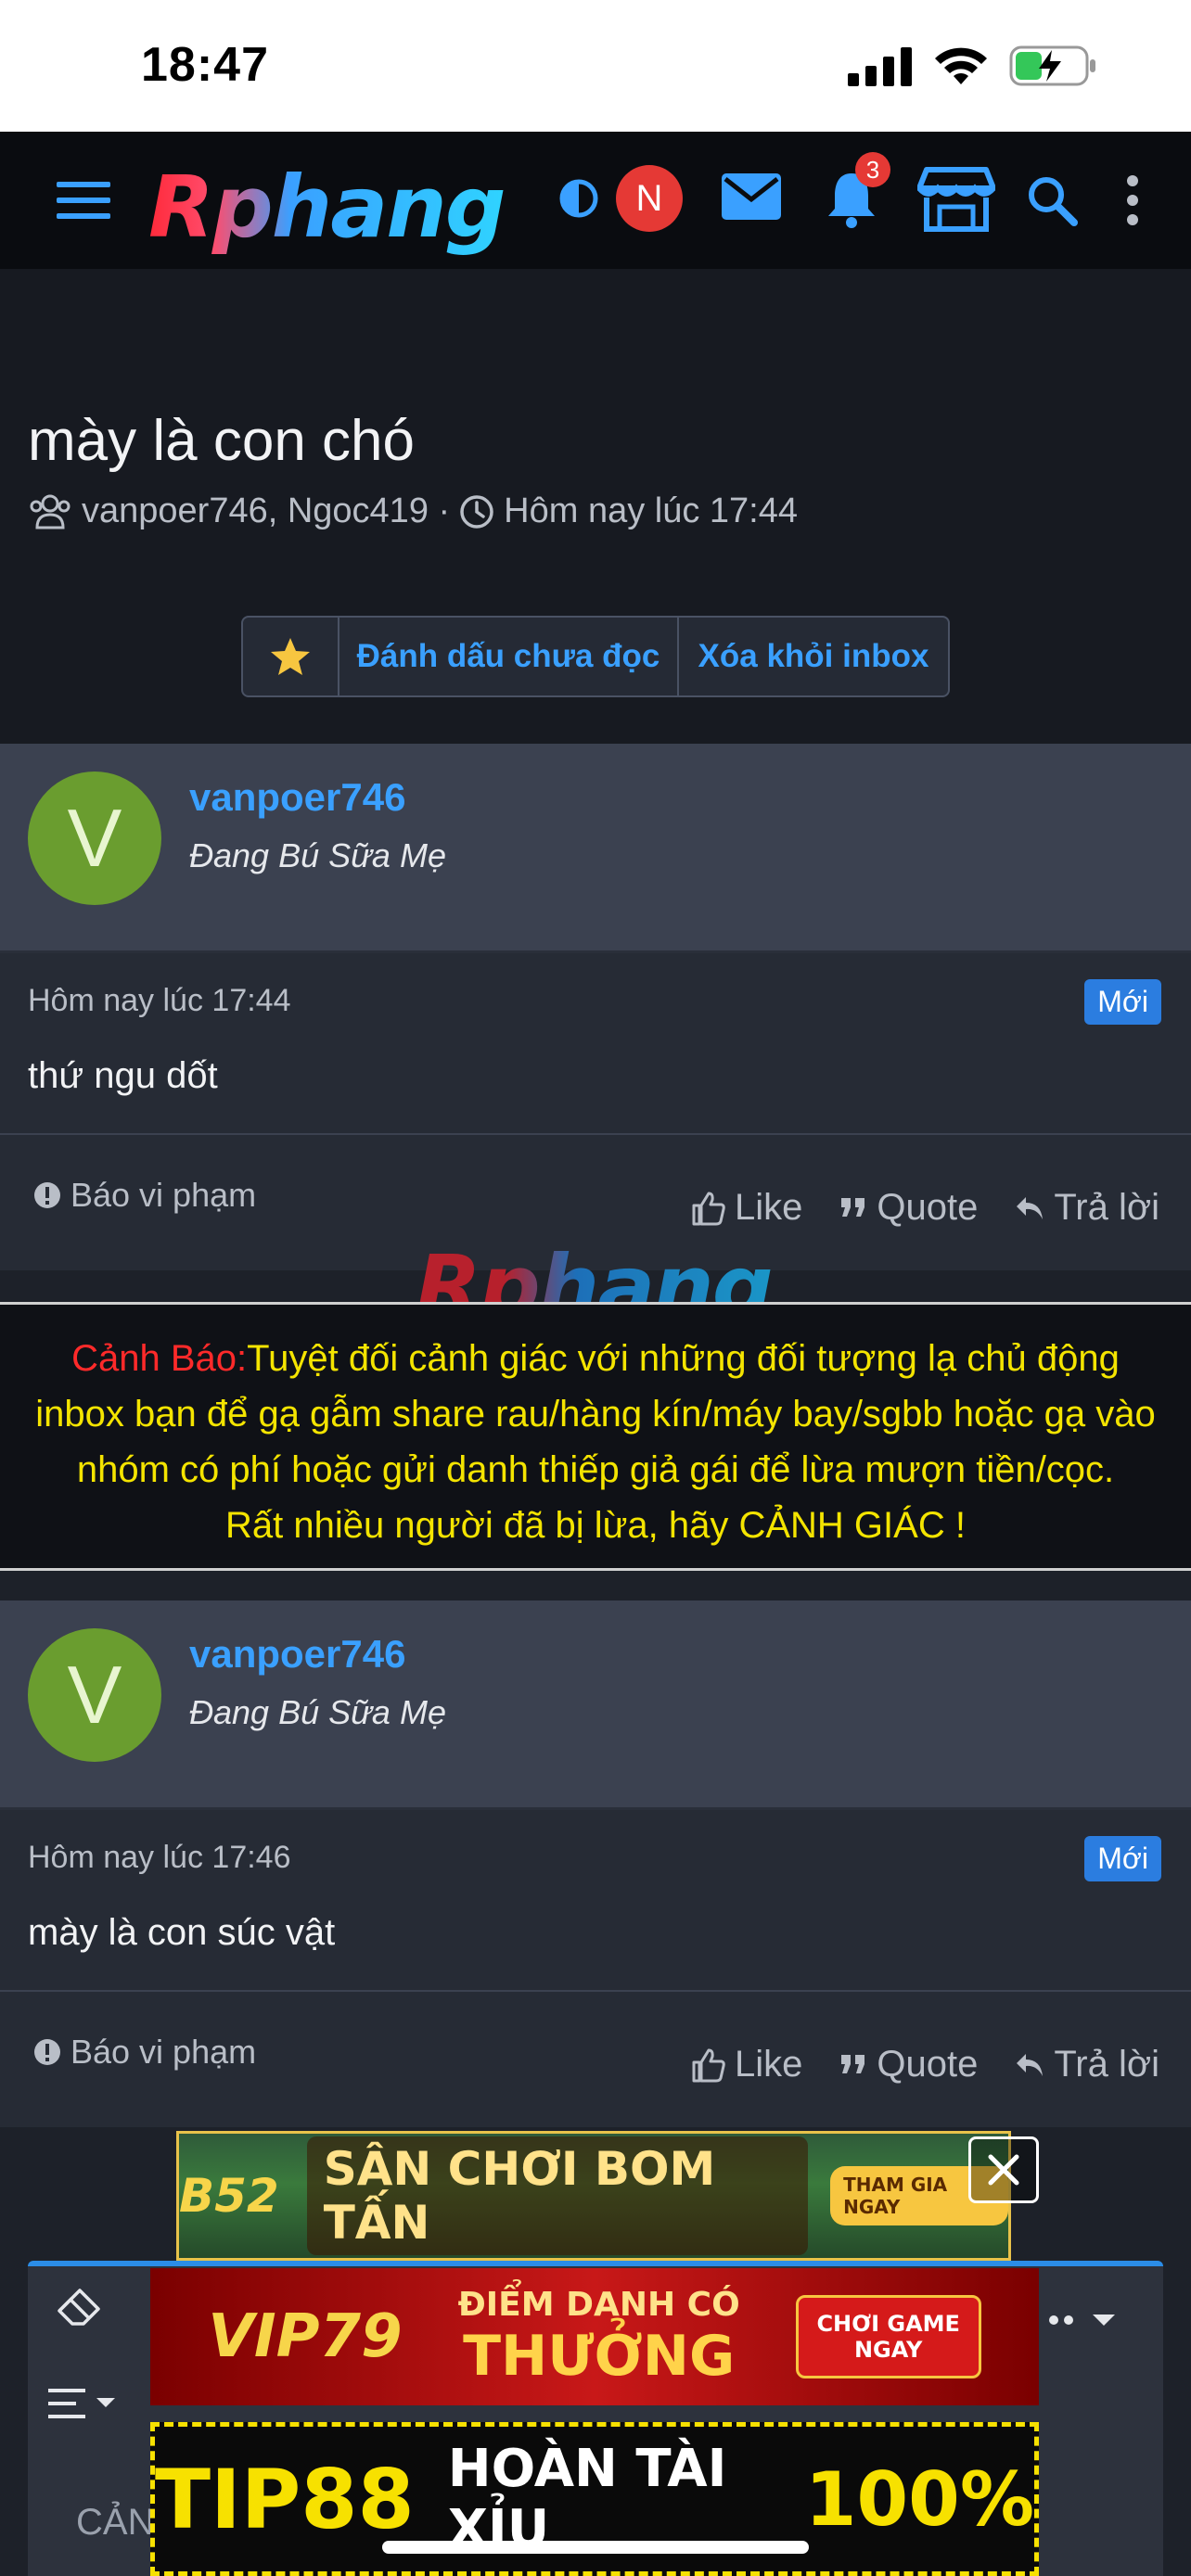  I want to click on close-icon, so click(1003, 2170).